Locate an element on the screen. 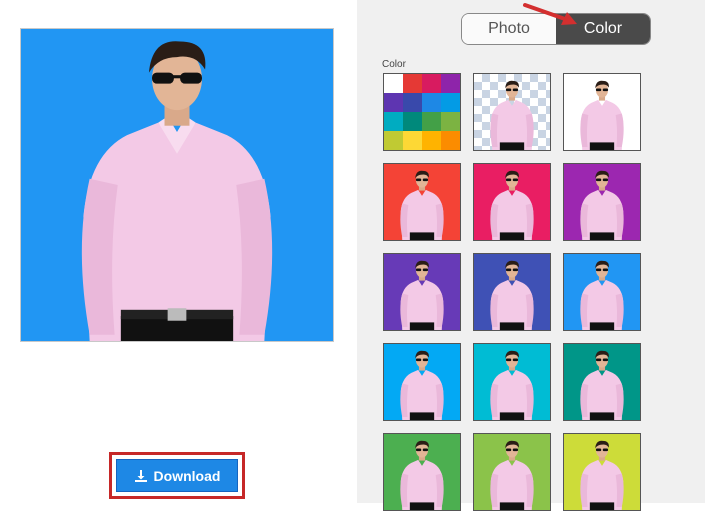 The width and height of the screenshot is (705, 511). swatch-transparent is located at coordinates (512, 112).